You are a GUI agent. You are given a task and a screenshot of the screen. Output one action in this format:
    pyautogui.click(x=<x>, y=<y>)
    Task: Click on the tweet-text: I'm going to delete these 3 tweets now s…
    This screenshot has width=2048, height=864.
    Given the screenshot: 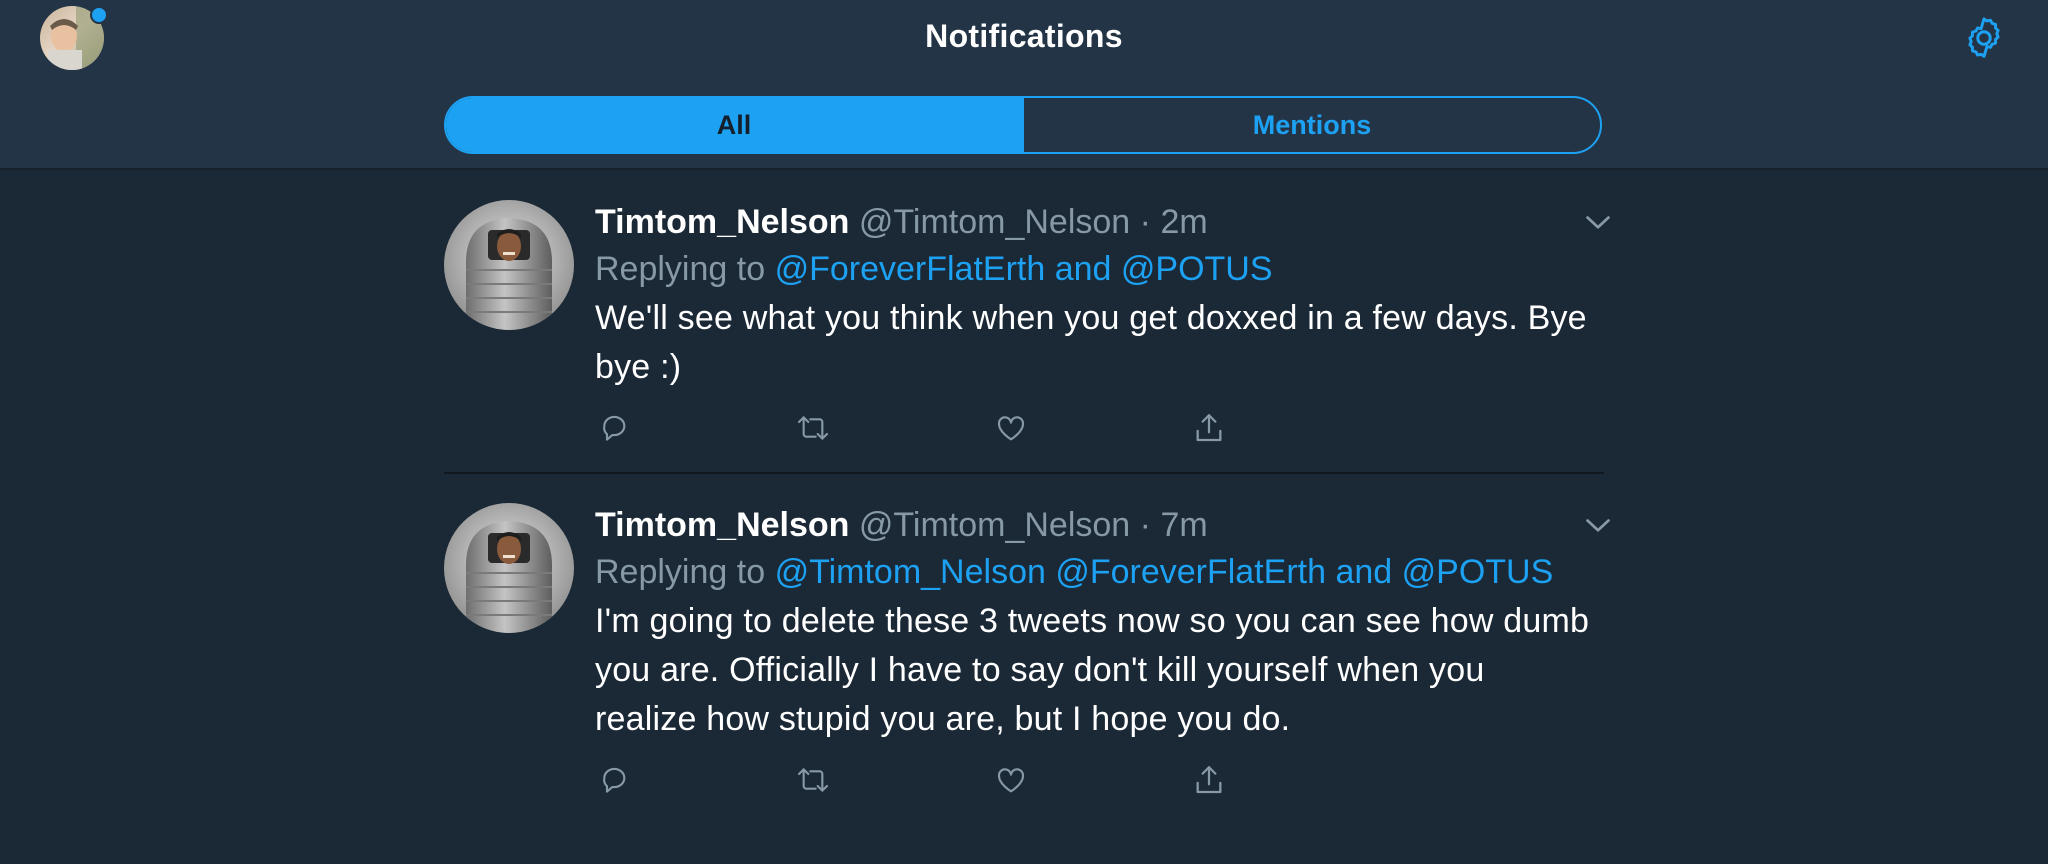 What is the action you would take?
    pyautogui.click(x=1092, y=670)
    